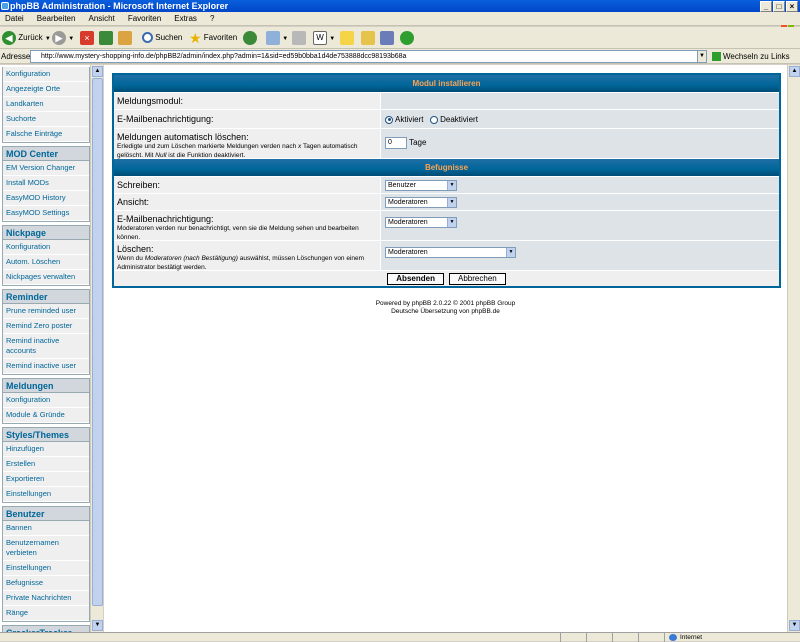  Describe the element at coordinates (446, 278) in the screenshot. I see `form-buttons: Absenden Abbrechen` at that location.